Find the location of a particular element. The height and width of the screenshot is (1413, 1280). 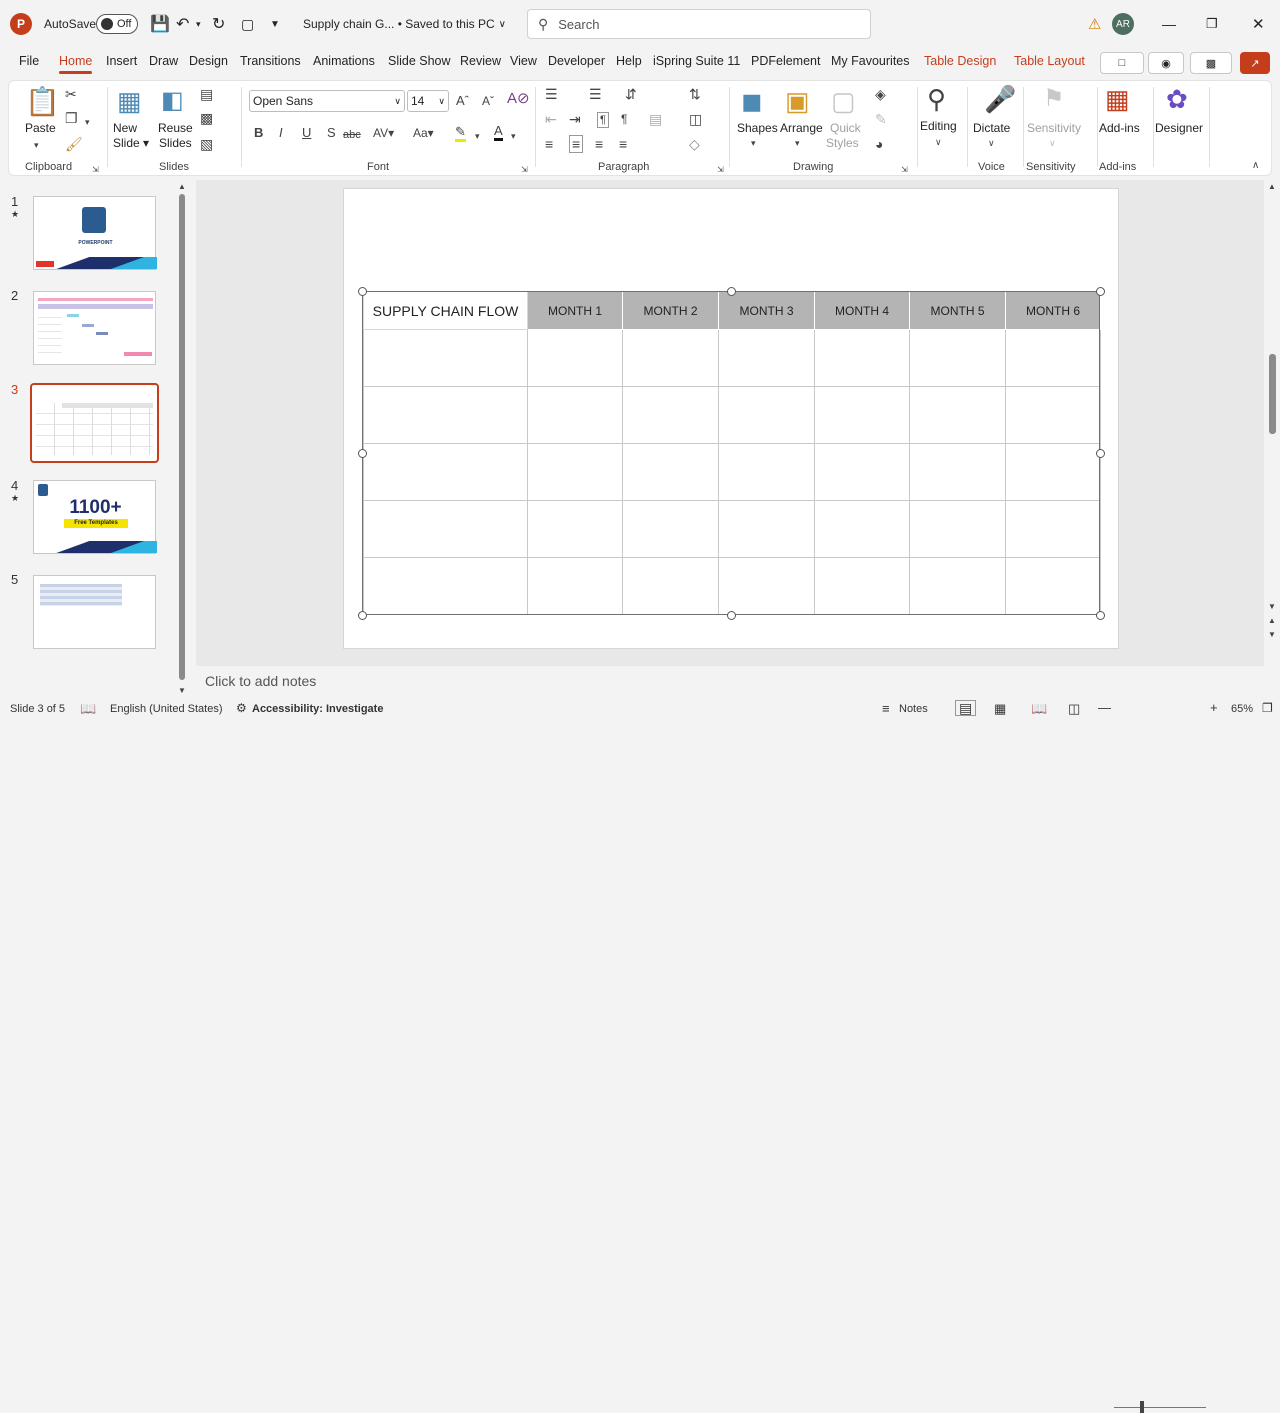

notes-button: Notes is located at coordinates (913, 709).